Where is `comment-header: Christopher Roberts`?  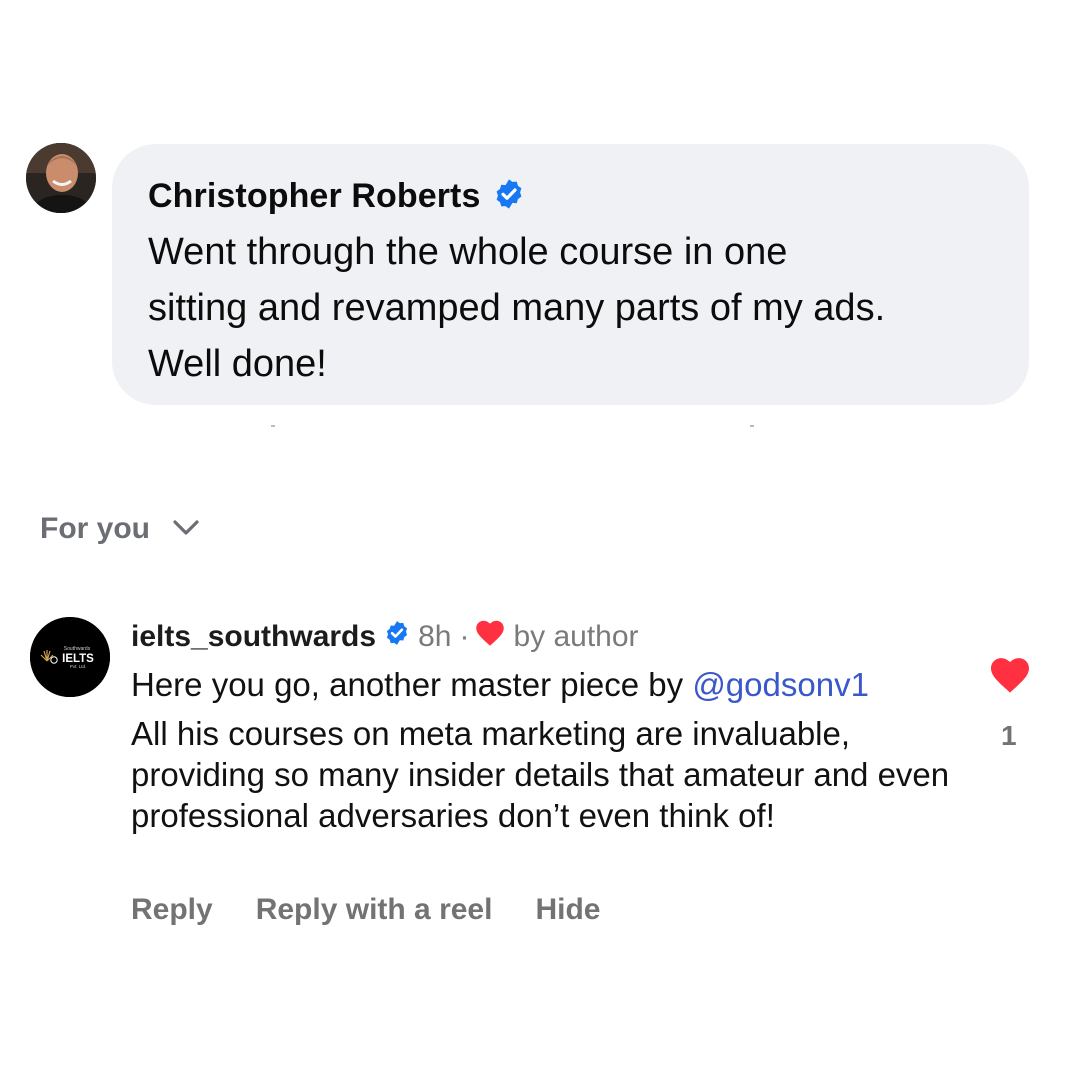
comment-header: Christopher Roberts is located at coordinates (573, 196).